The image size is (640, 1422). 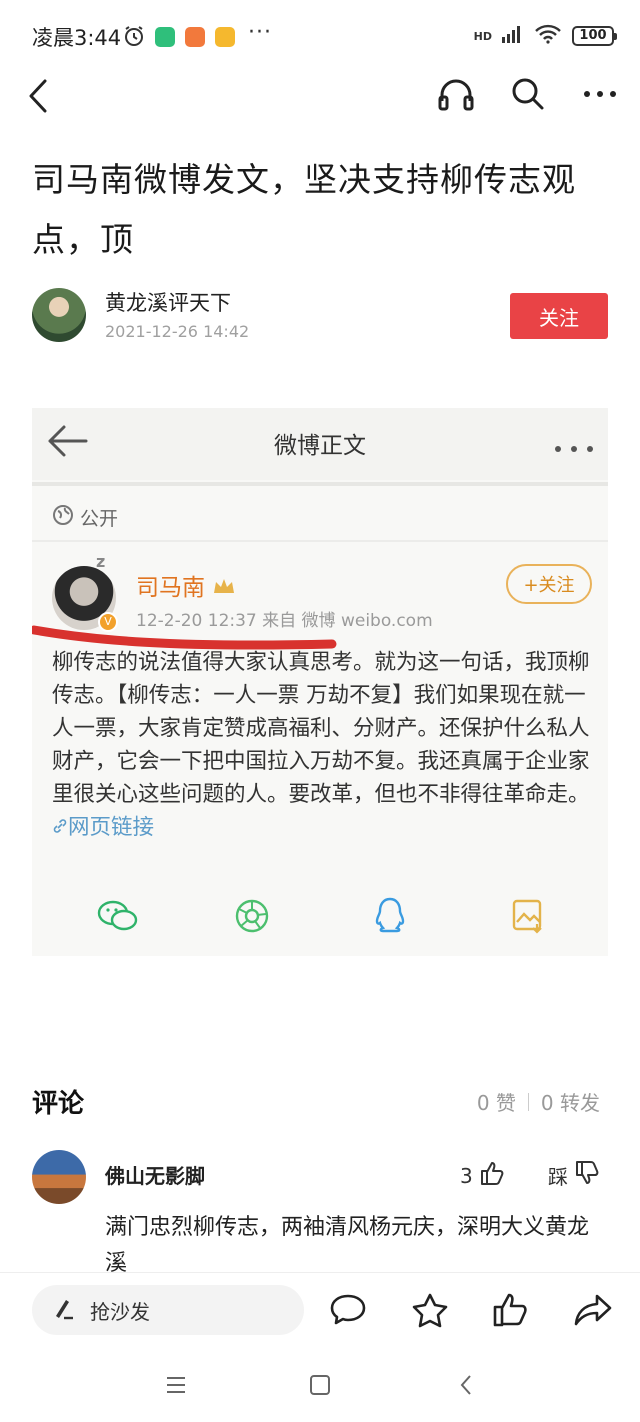 I want to click on commenter-avatar, so click(x=59, y=1177).